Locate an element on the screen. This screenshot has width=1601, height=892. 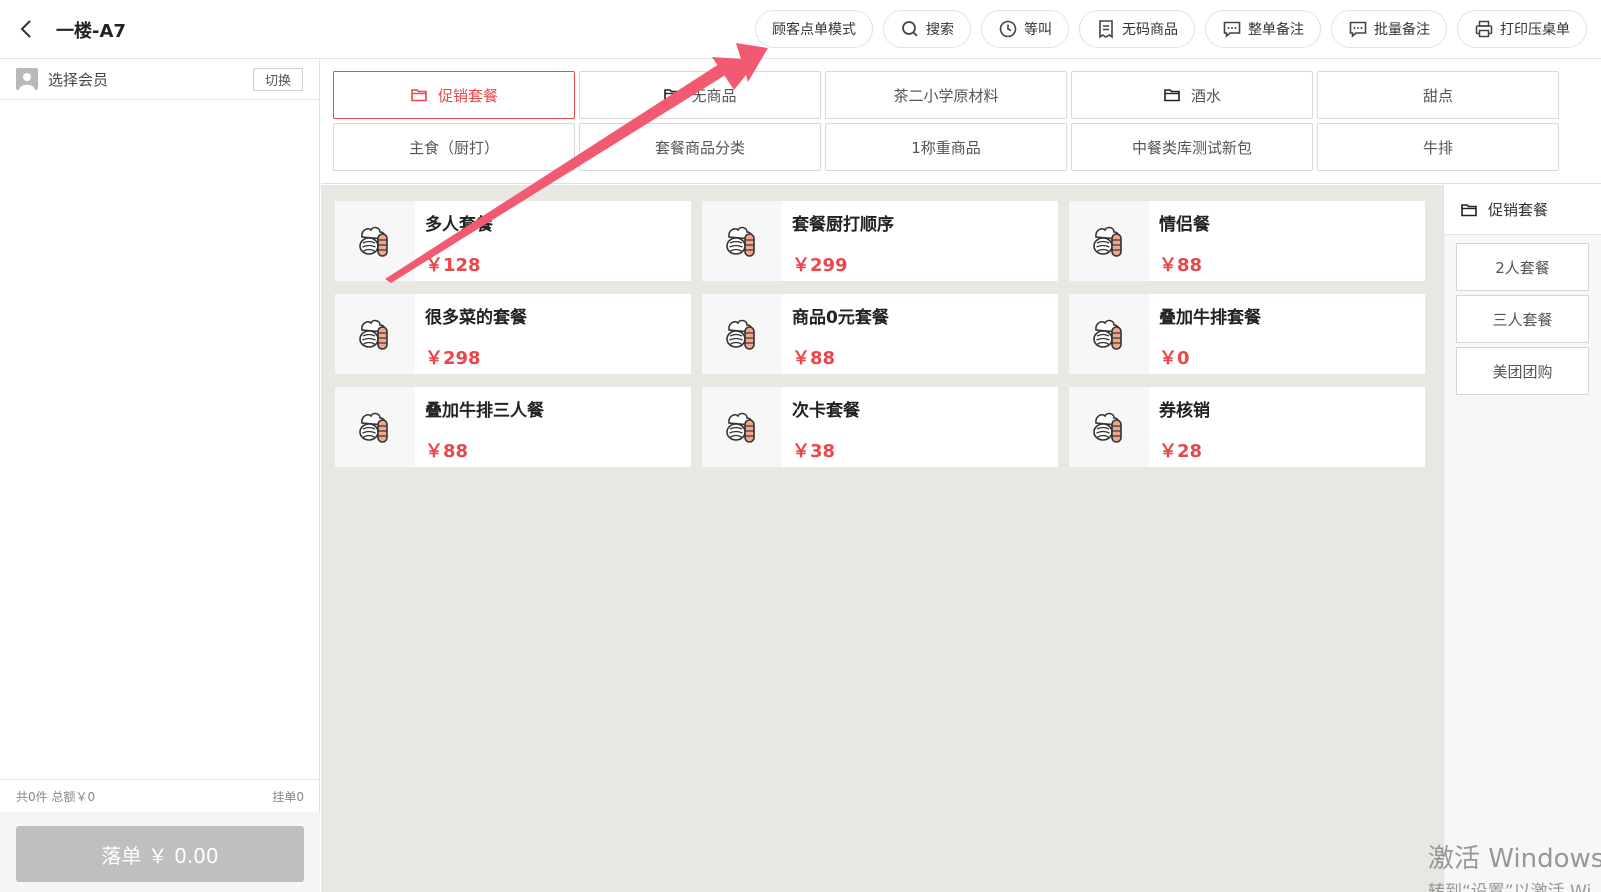
product-card: 商品0元套餐 ￥88 is located at coordinates (880, 334).